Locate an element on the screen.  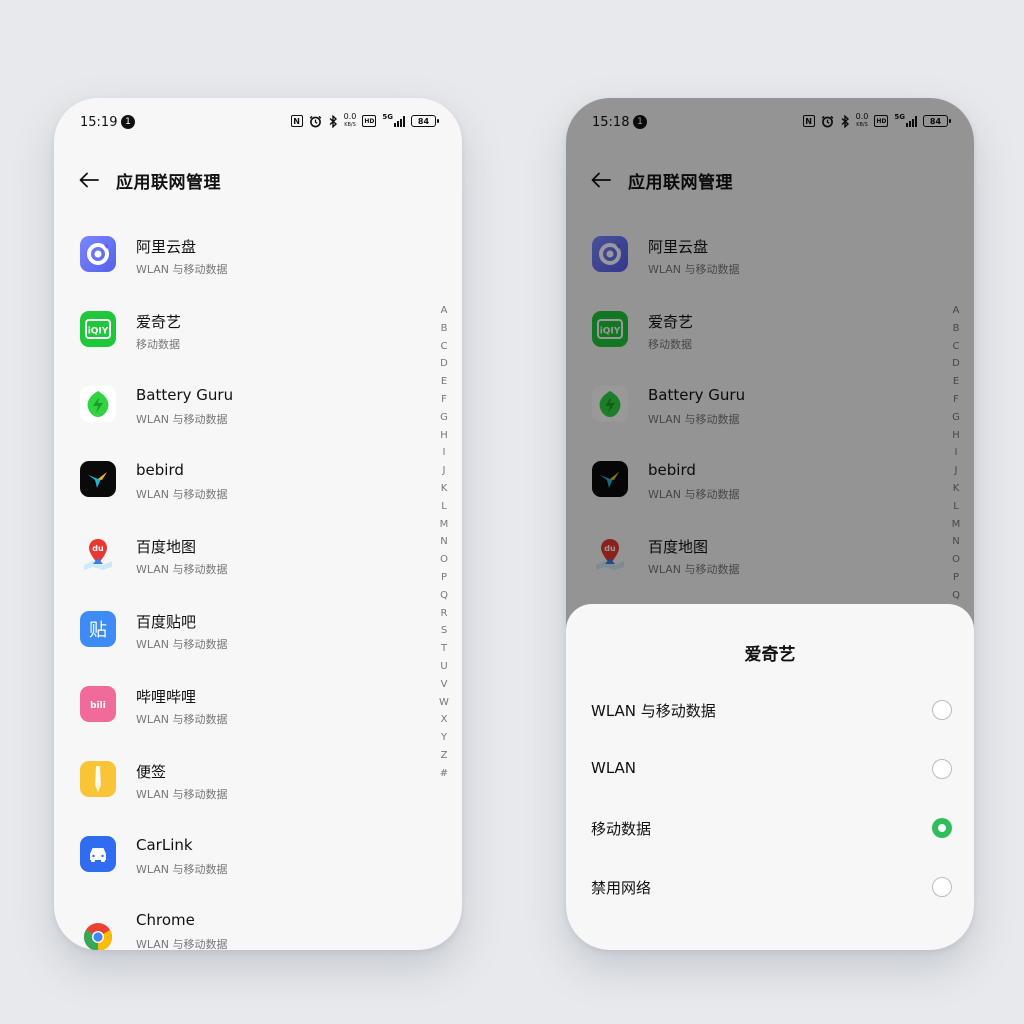
app-name: Chrome is located at coordinates (165, 920).